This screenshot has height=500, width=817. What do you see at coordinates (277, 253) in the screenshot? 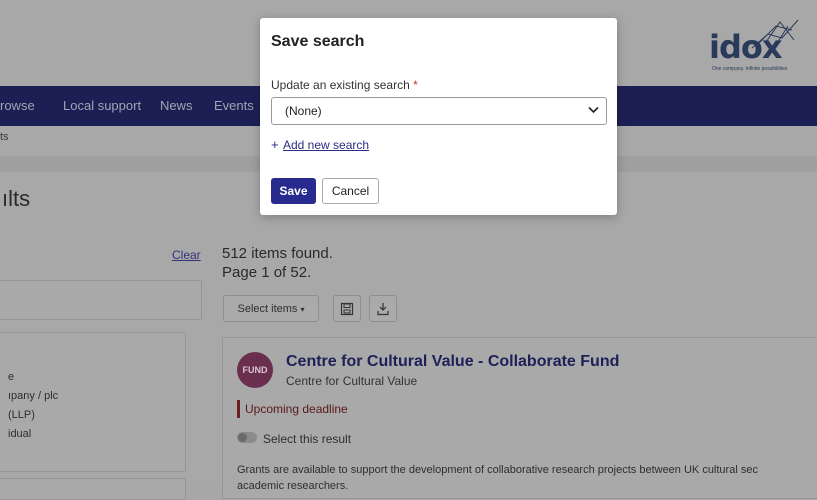
I see `results-count: 512 items found.` at bounding box center [277, 253].